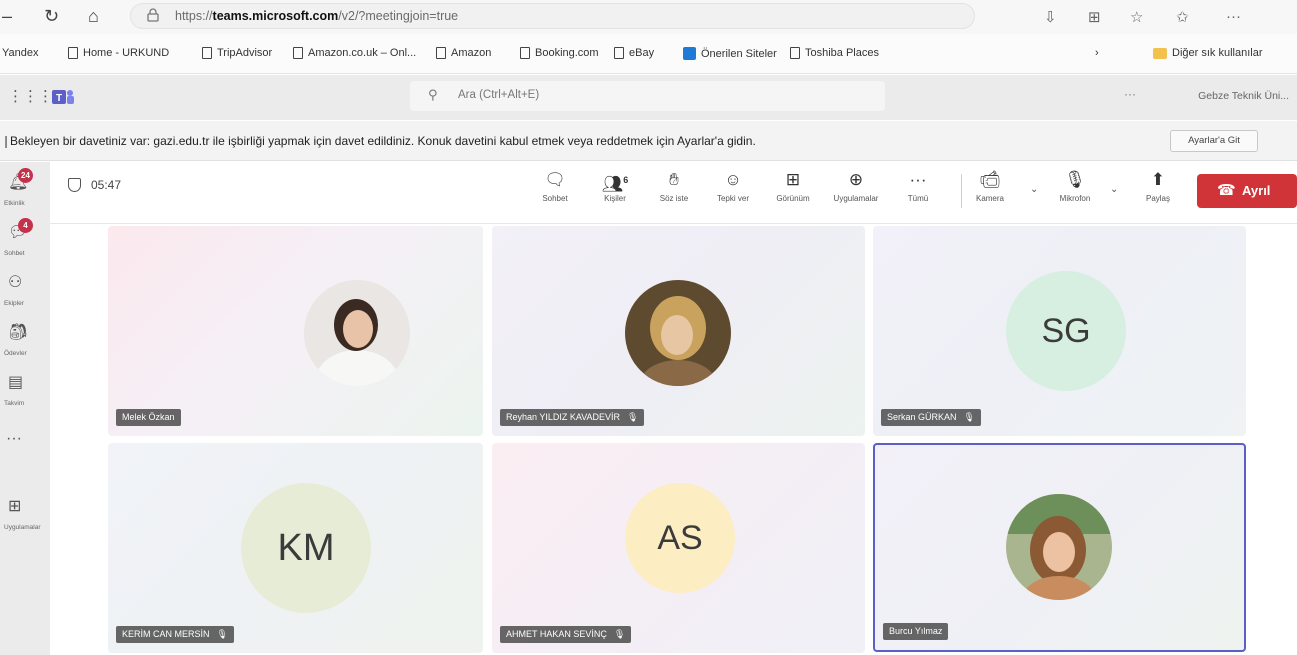 The image size is (1297, 655). I want to click on rail-item-chat: 💬︎ 4 Sohbet, so click(25, 240).